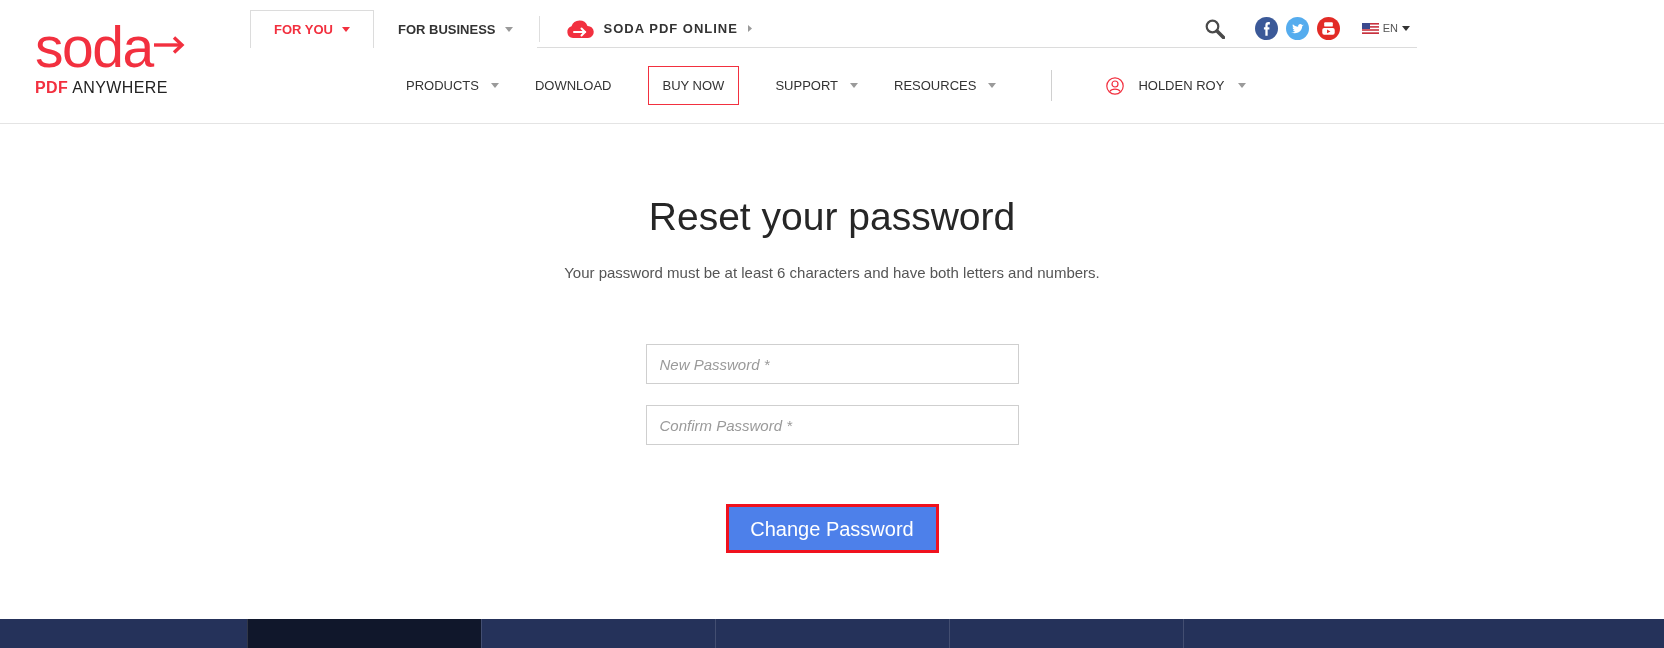 The image size is (1664, 648). I want to click on logo-wordmark: soda, so click(94, 47).